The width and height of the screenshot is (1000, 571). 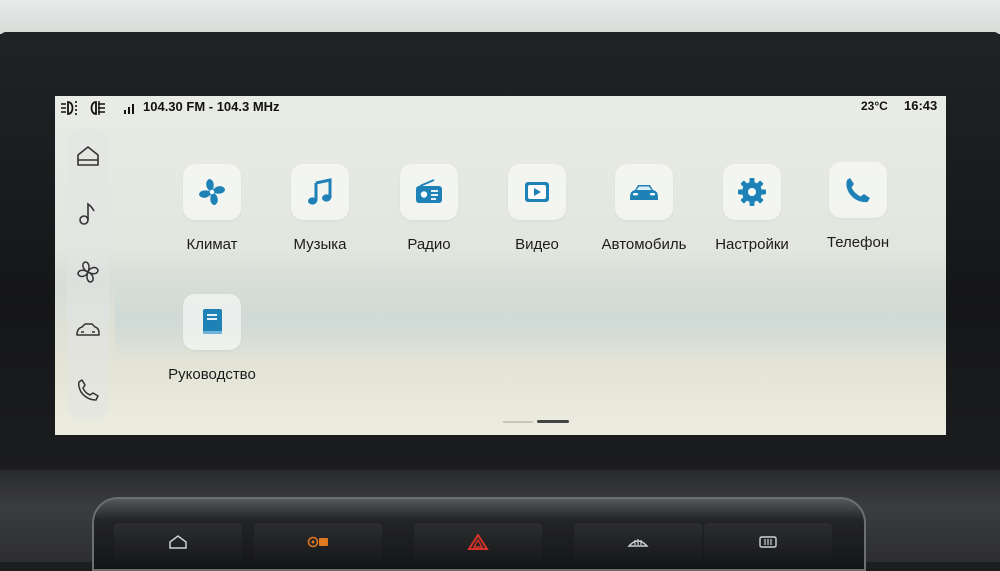 What do you see at coordinates (212, 374) in the screenshot?
I see `app-label: Руководство` at bounding box center [212, 374].